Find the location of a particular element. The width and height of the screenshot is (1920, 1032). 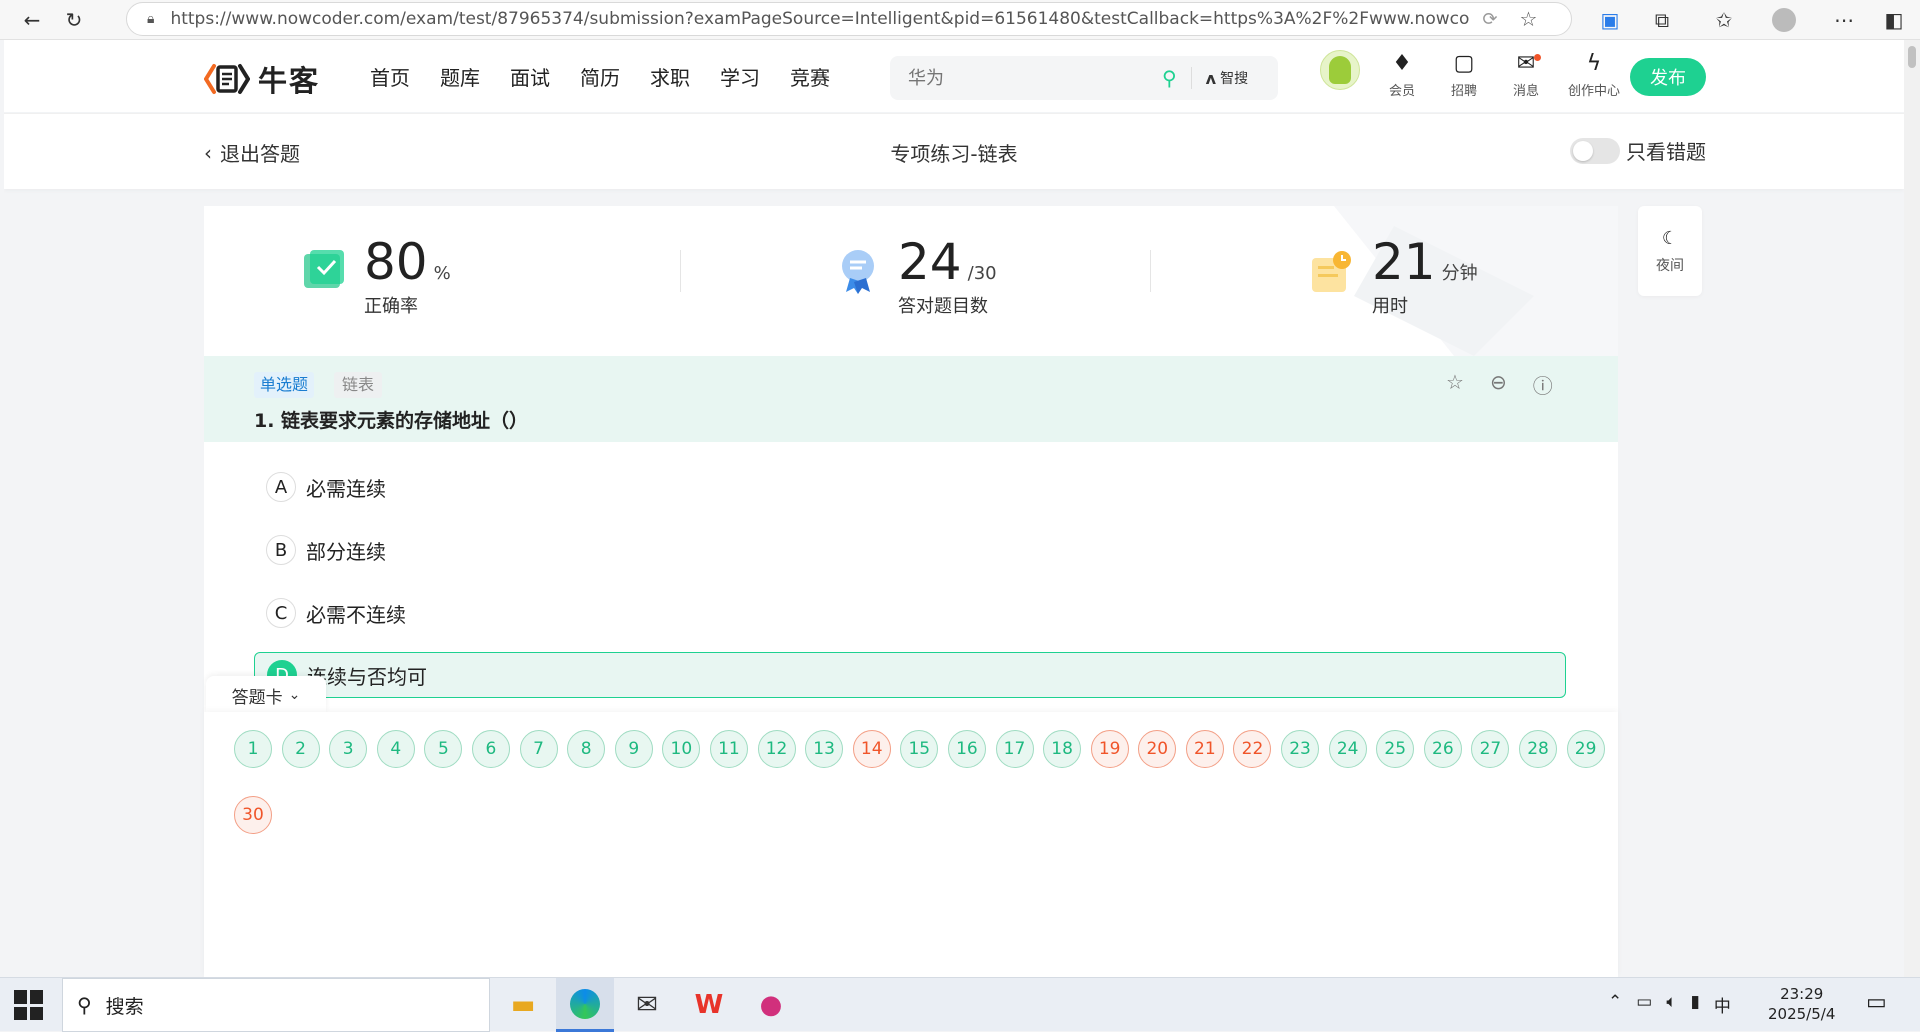

clock-date: 2025/5/4 is located at coordinates (1802, 1014).